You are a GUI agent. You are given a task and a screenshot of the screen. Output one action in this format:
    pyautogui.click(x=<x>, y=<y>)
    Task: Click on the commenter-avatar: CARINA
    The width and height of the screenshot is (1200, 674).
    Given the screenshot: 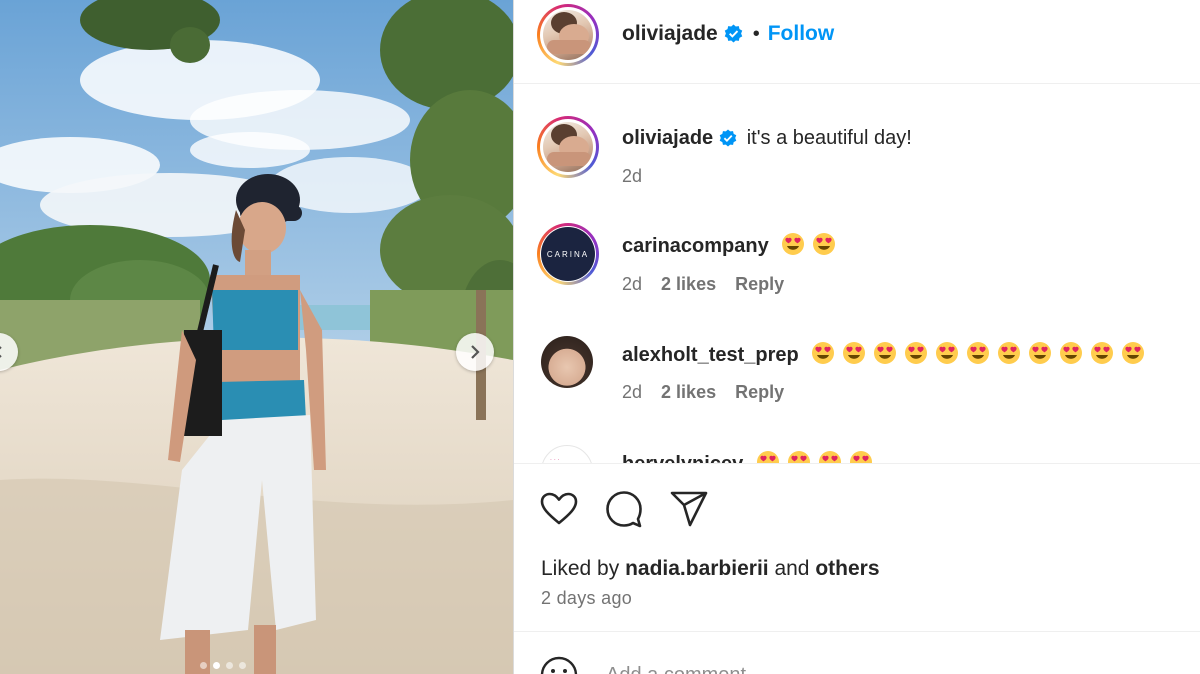 What is the action you would take?
    pyautogui.click(x=568, y=254)
    